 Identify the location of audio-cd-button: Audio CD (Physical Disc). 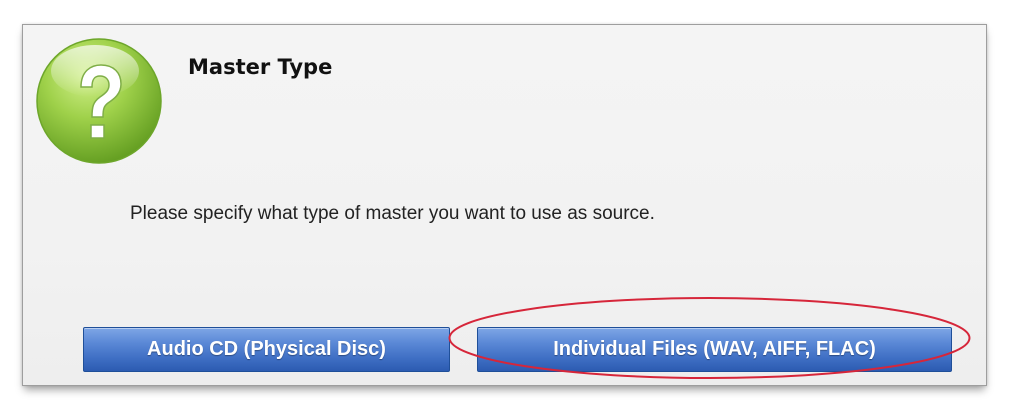
(266, 349).